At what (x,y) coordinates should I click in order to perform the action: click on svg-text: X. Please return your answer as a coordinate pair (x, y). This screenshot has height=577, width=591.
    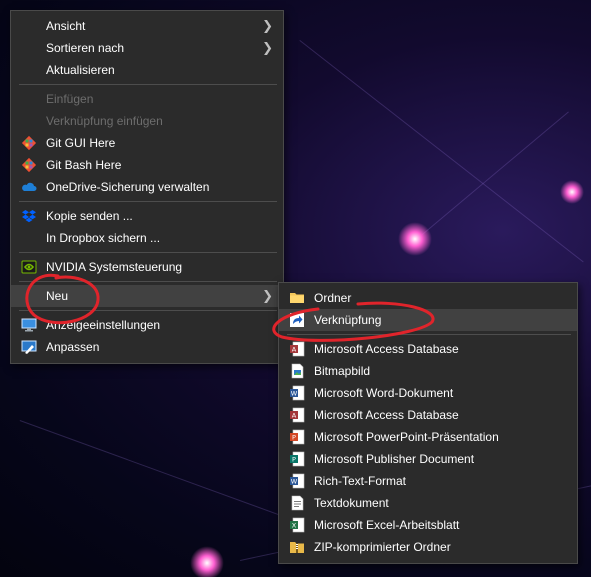
    Looking at the image, I should click on (294, 526).